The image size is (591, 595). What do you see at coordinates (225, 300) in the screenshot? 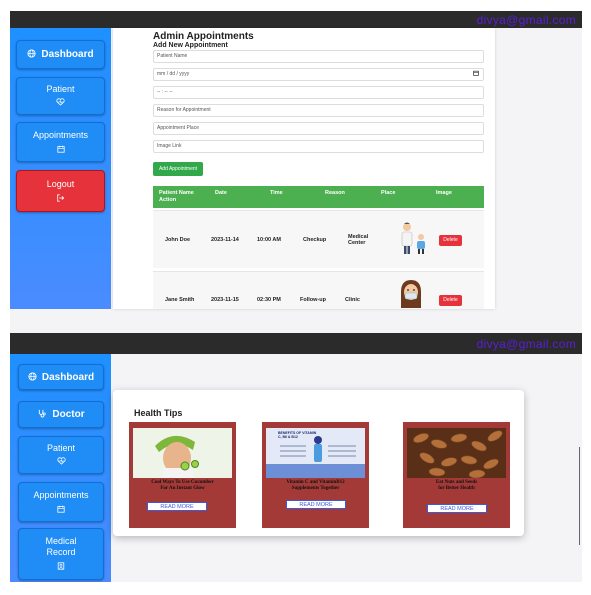
I see `cell-date: 2023-11-15` at bounding box center [225, 300].